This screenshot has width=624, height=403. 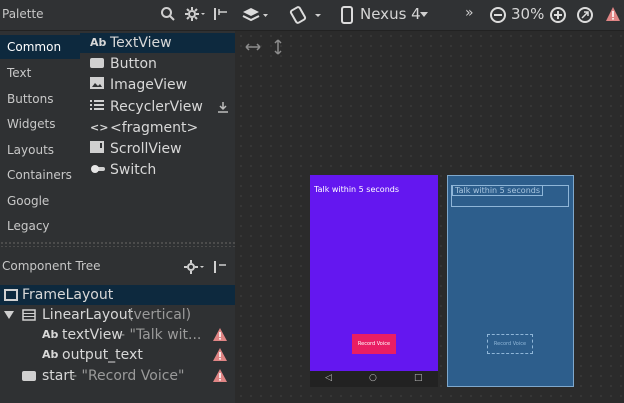 I want to click on nav-home-icon: ○, so click(x=373, y=378).